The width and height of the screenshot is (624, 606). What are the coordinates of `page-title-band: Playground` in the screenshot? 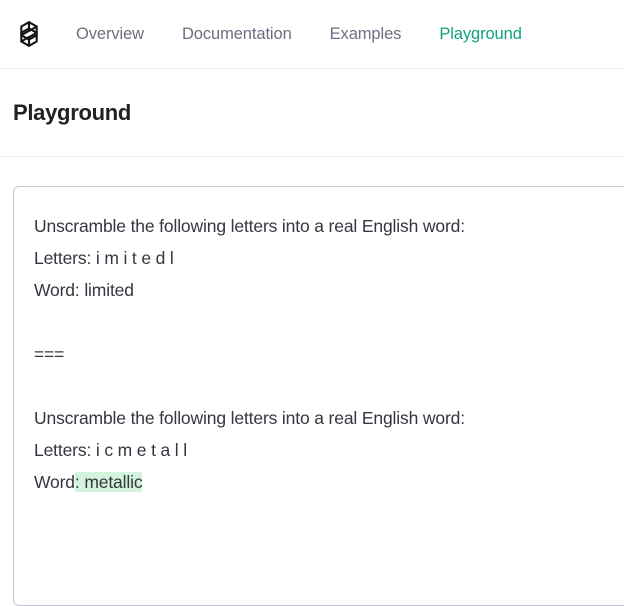 It's located at (312, 113).